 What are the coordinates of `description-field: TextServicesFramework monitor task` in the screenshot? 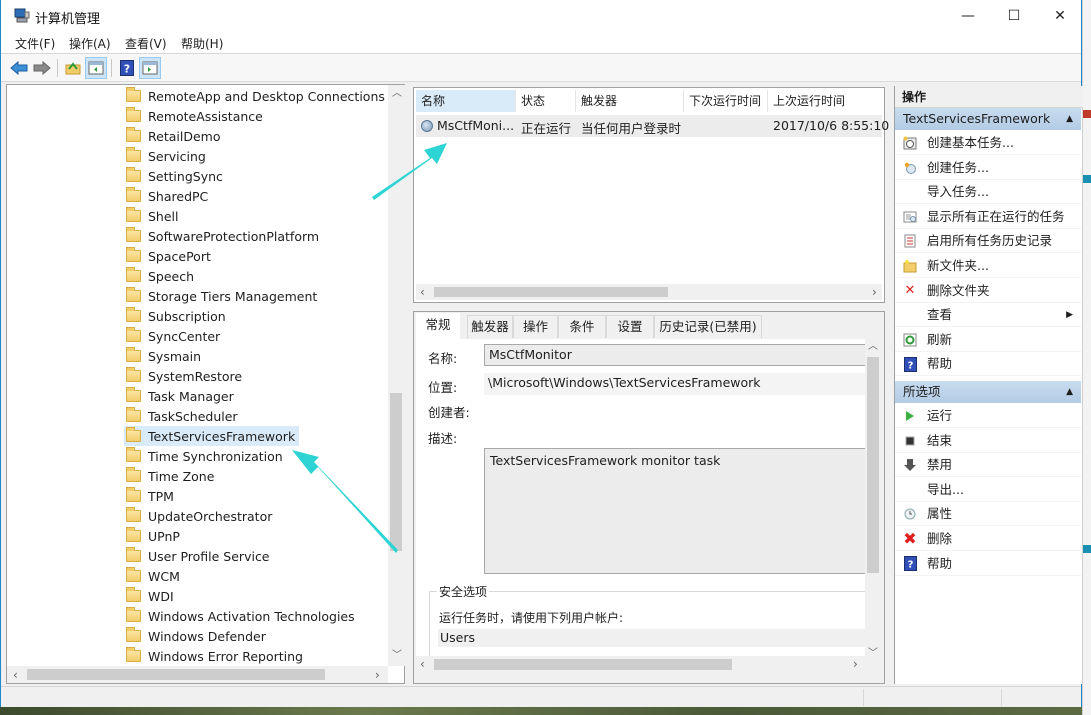 It's located at (674, 511).